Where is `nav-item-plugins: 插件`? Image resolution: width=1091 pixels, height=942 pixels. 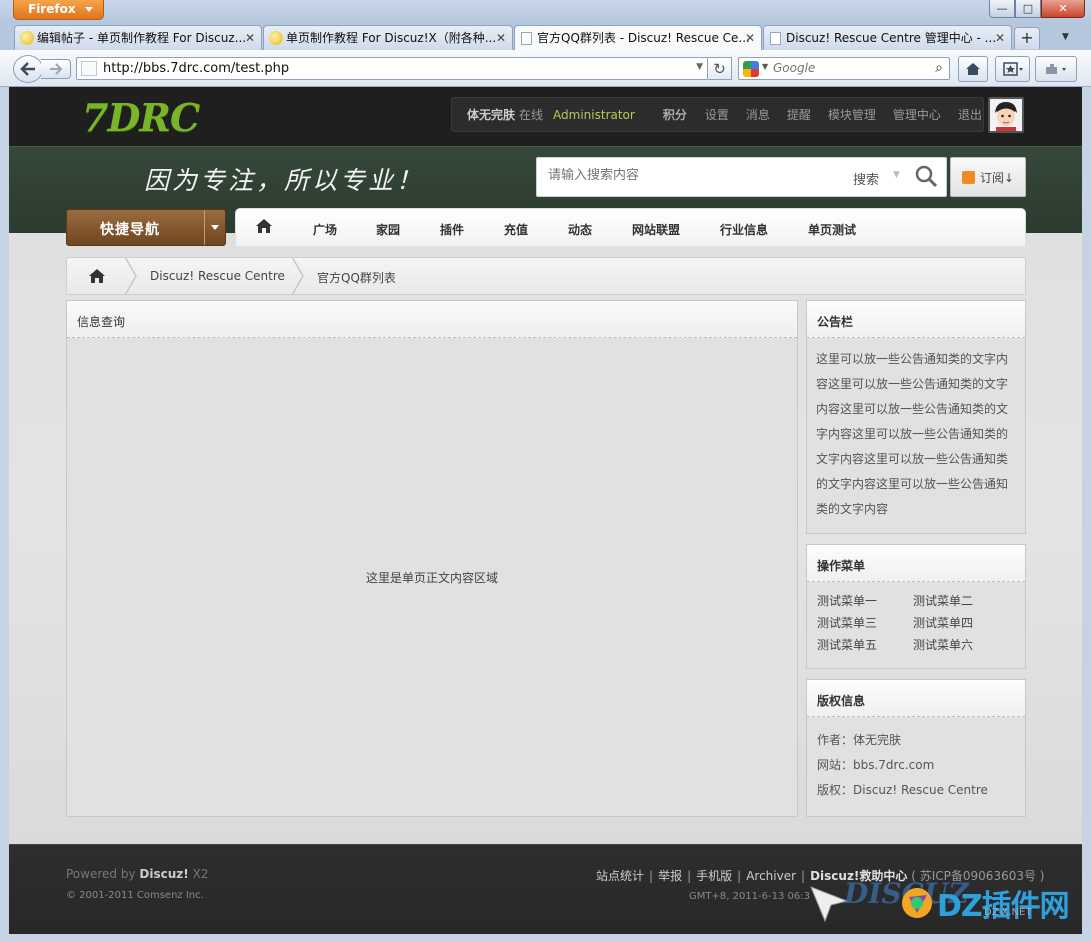 nav-item-plugins: 插件 is located at coordinates (452, 229).